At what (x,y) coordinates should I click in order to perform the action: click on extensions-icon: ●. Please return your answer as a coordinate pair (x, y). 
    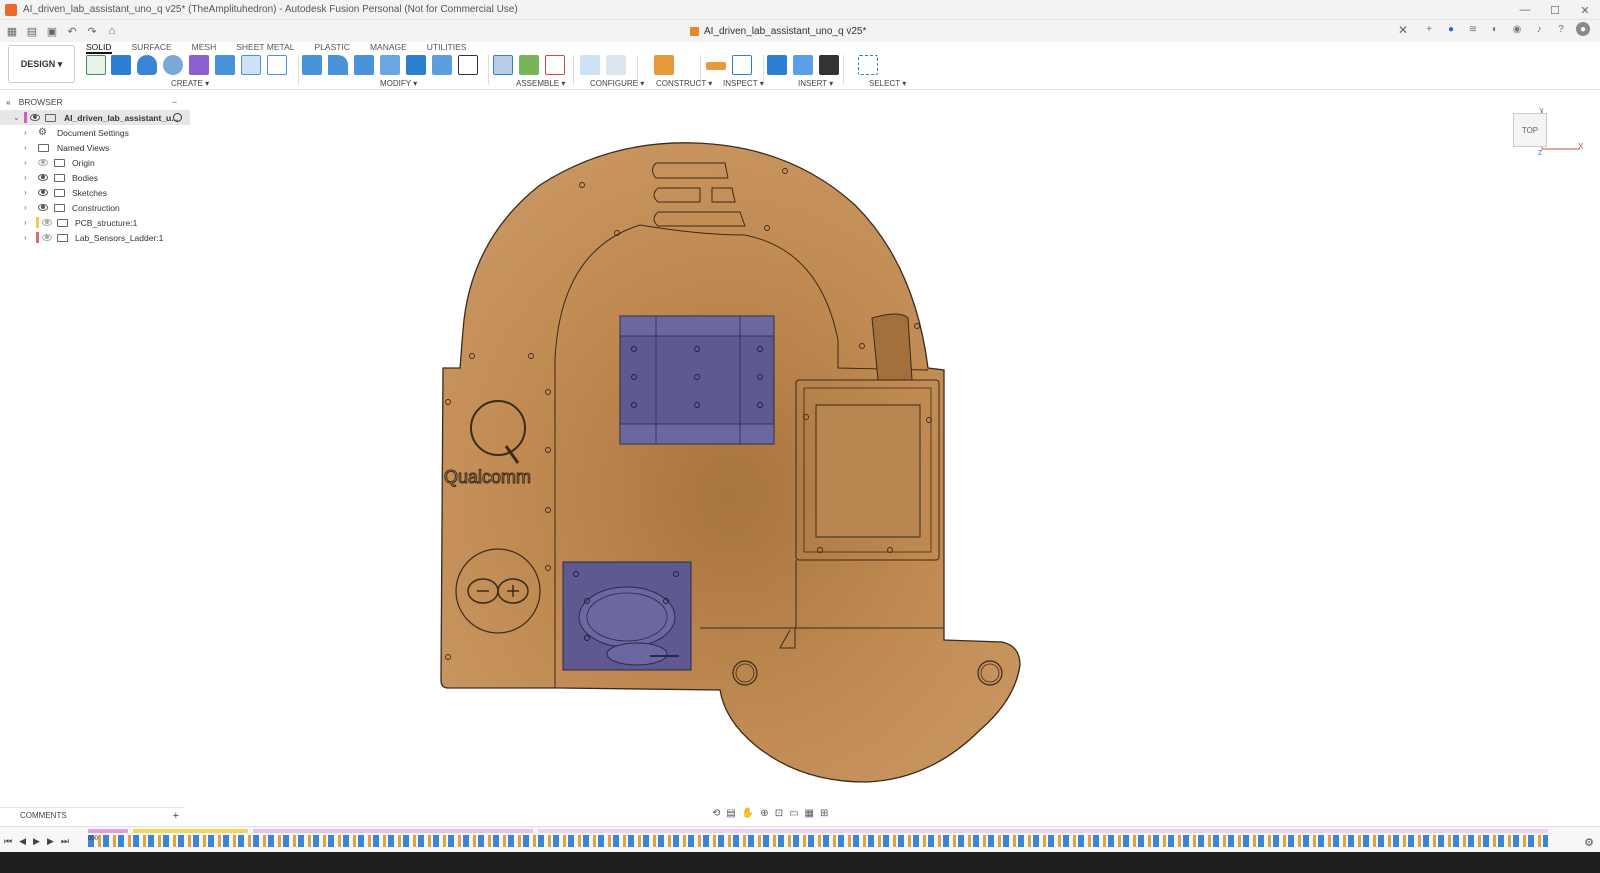
    Looking at the image, I should click on (1451, 29).